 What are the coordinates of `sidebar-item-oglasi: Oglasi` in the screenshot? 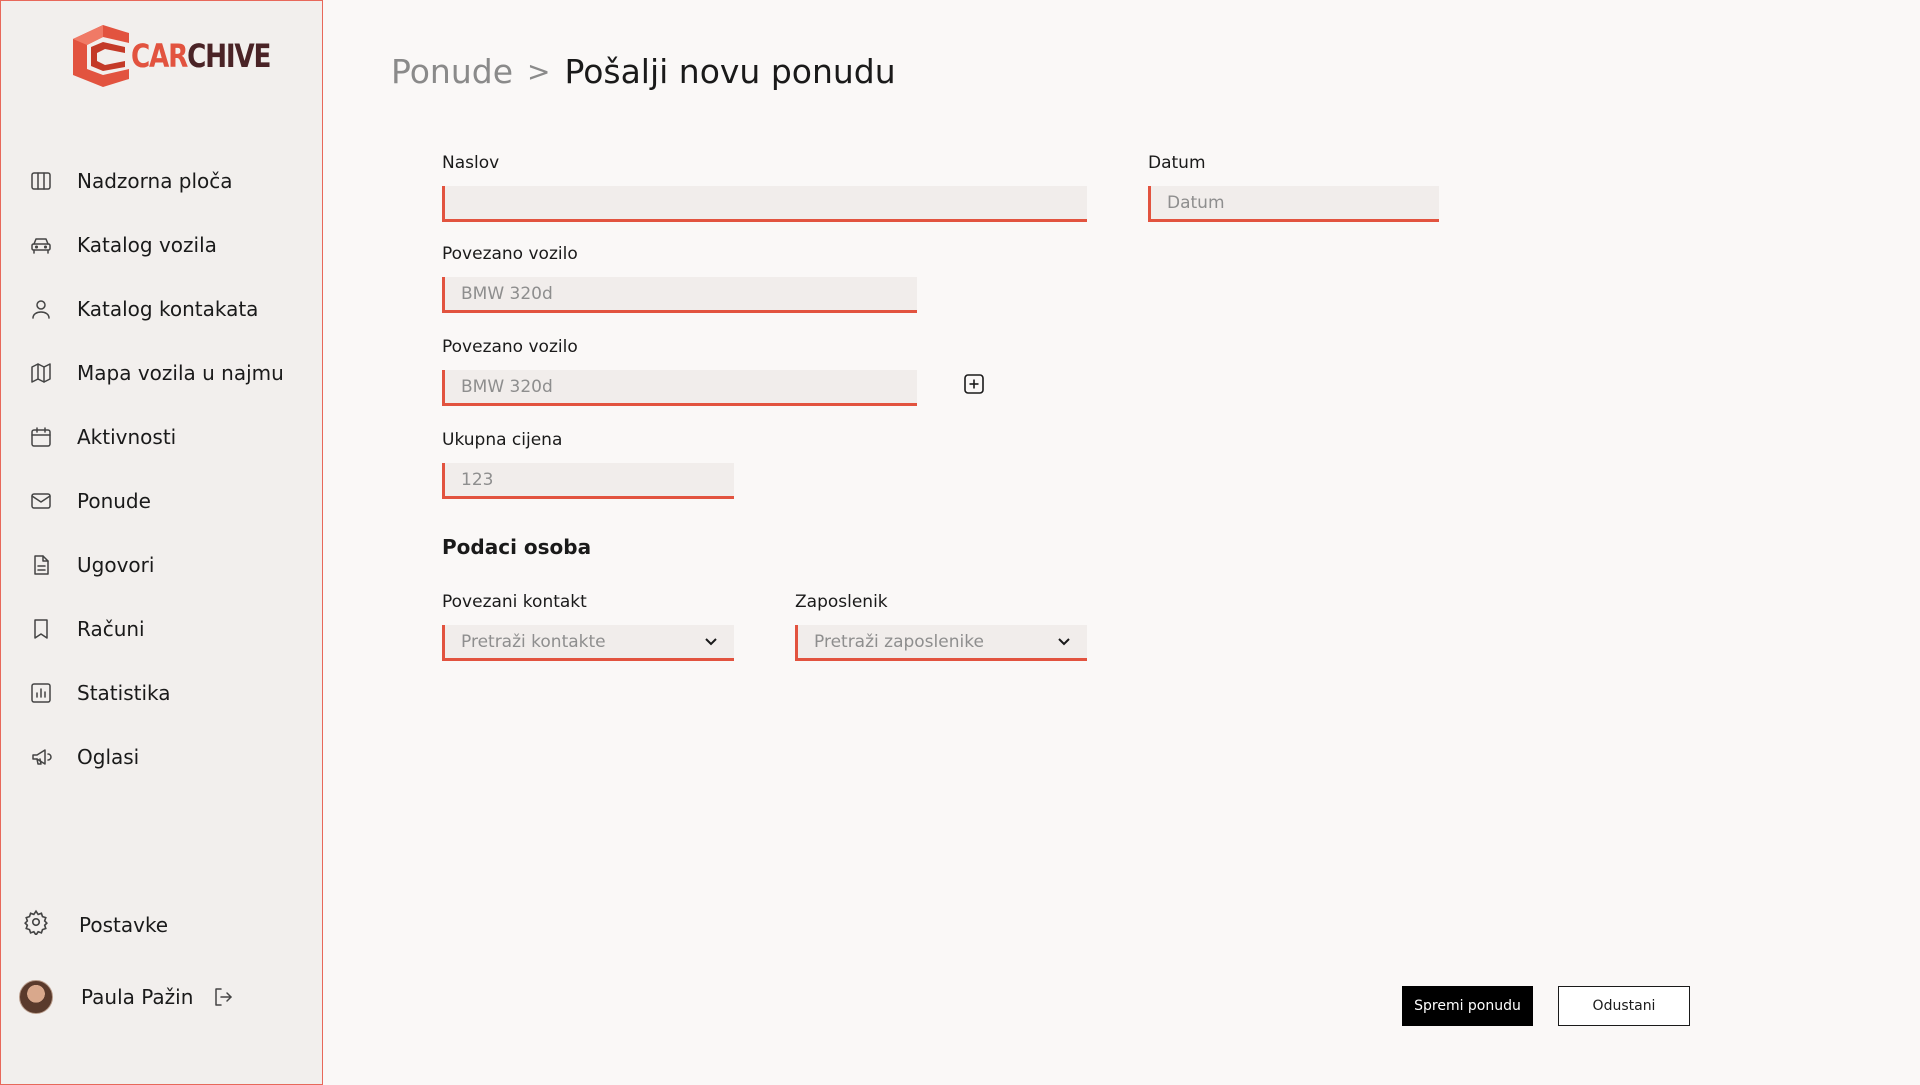 It's located at (84, 757).